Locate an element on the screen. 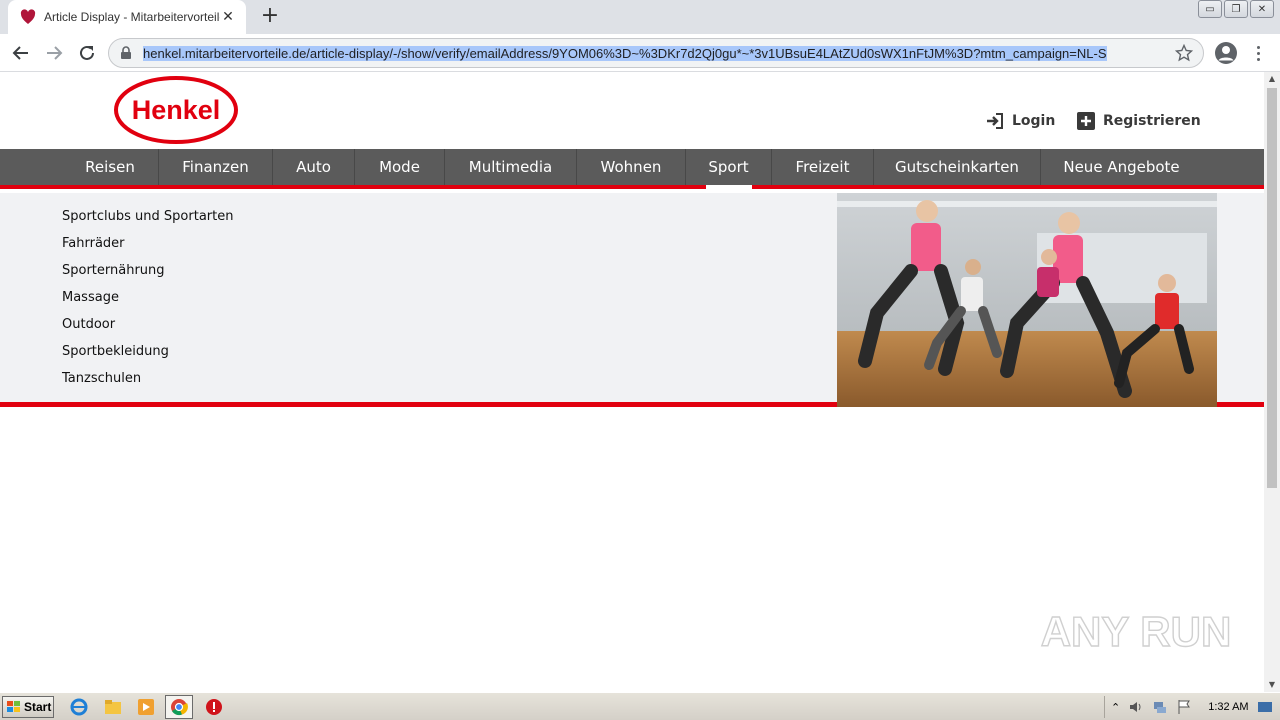  nav-item-wohnen: Wohnen is located at coordinates (631, 167).